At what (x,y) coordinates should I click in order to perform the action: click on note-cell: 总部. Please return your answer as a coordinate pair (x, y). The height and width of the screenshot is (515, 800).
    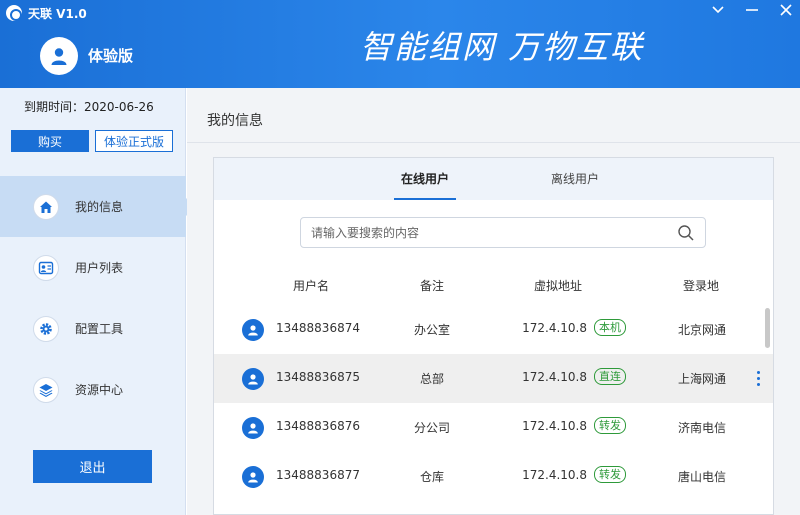
    Looking at the image, I should click on (432, 379).